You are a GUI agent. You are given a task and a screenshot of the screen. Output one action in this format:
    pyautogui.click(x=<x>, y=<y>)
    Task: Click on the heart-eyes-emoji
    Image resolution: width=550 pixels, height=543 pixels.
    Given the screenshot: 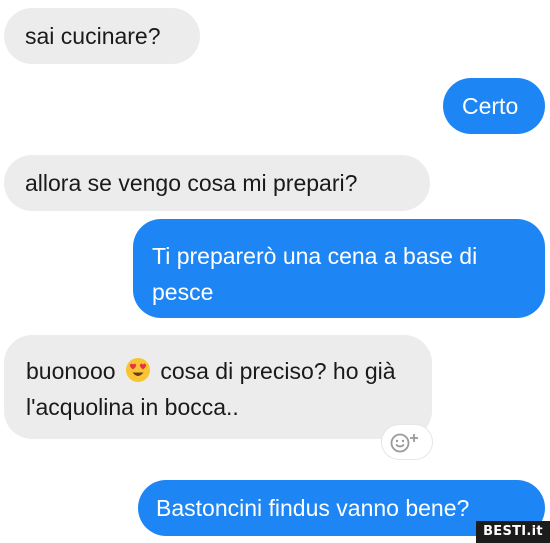 What is the action you would take?
    pyautogui.click(x=138, y=370)
    